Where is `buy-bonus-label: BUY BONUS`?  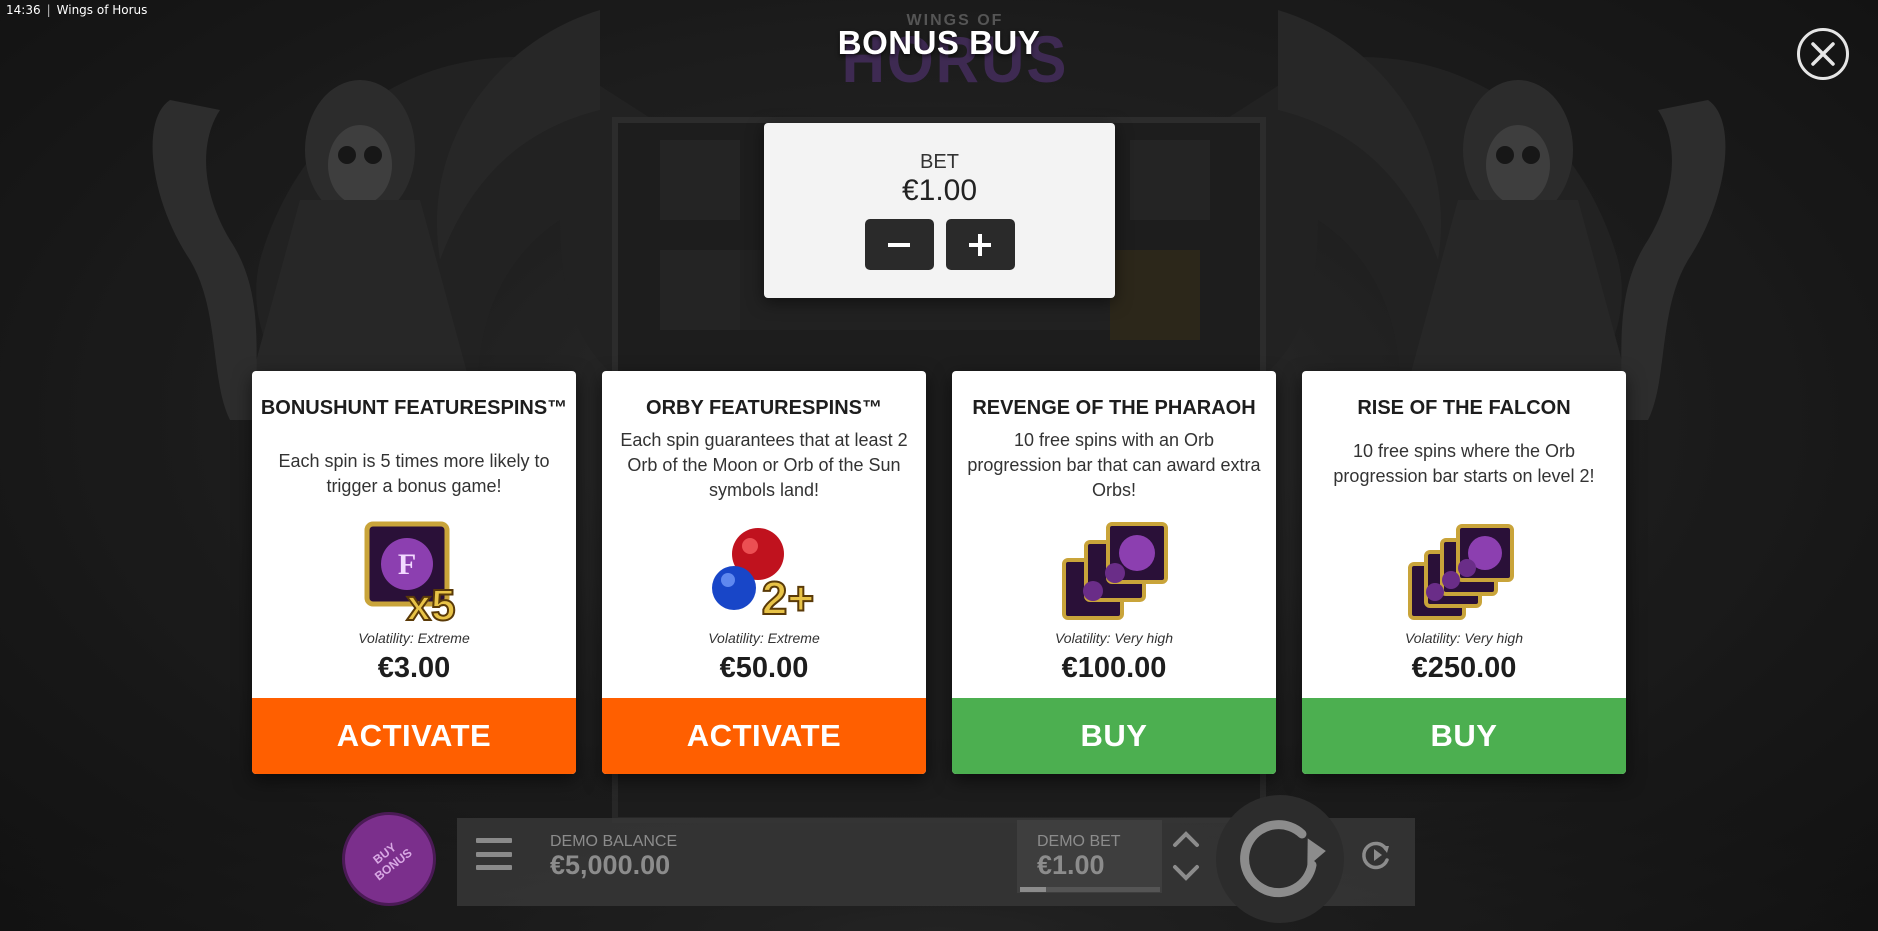 buy-bonus-label: BUY BONUS is located at coordinates (392, 862).